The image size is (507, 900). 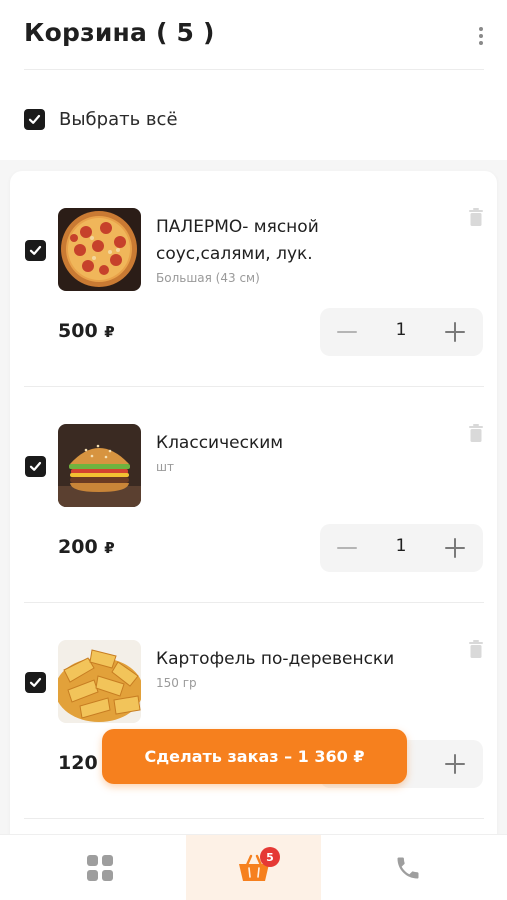 What do you see at coordinates (165, 467) in the screenshot?
I see `item-variant: шт` at bounding box center [165, 467].